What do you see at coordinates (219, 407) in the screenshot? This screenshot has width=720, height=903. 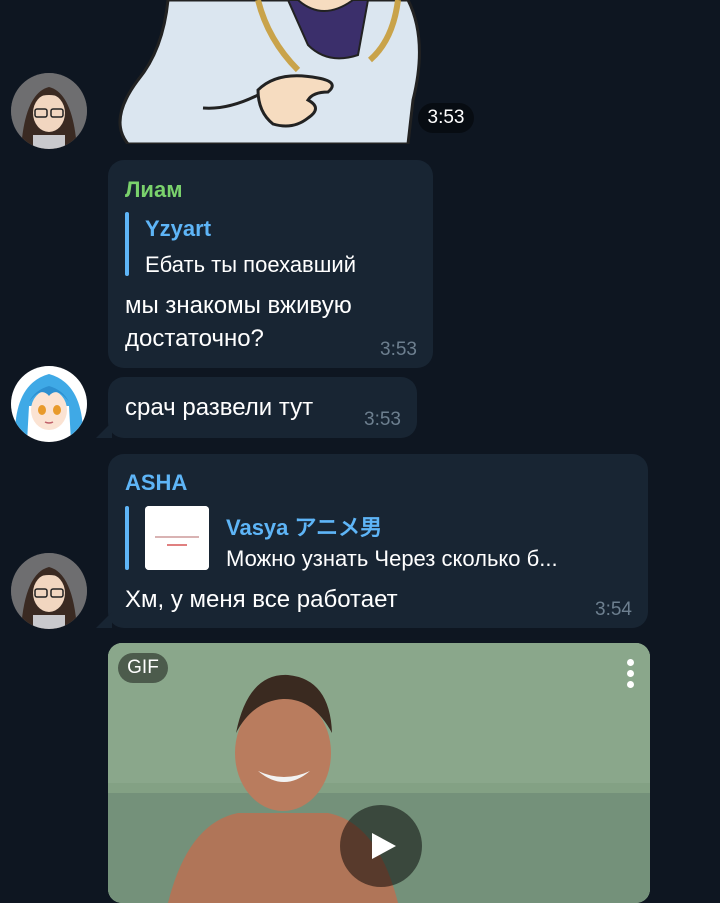 I see `message-text: срач развели тут` at bounding box center [219, 407].